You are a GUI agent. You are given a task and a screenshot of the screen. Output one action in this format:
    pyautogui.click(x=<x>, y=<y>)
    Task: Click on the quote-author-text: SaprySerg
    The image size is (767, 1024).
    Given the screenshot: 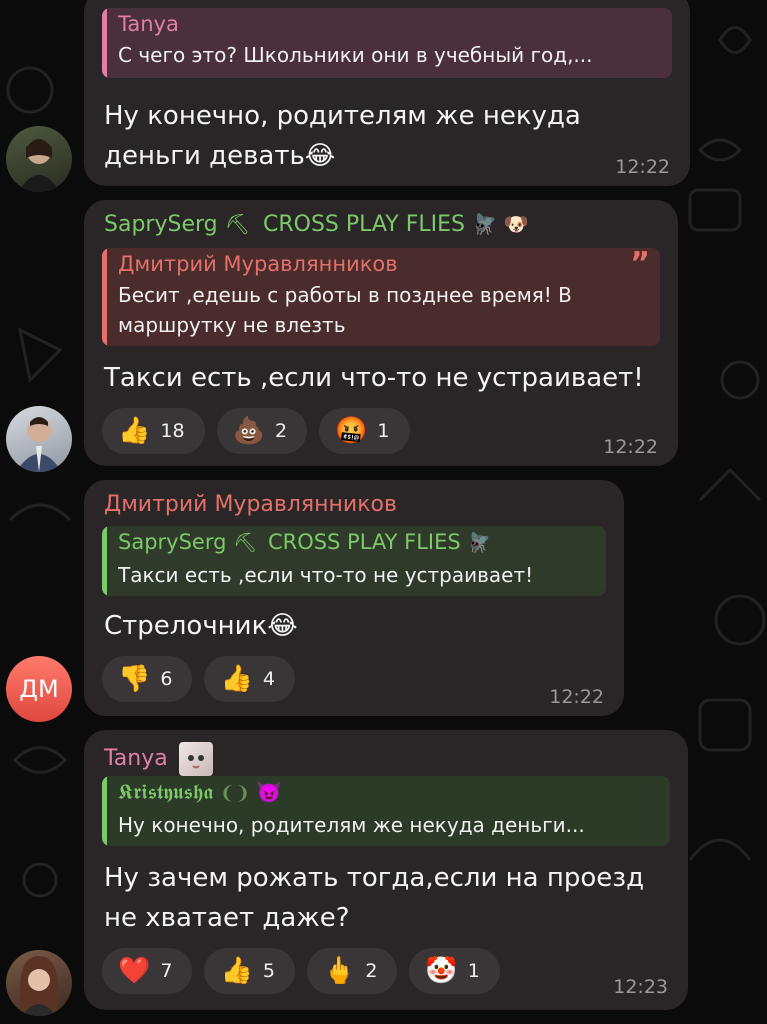 What is the action you would take?
    pyautogui.click(x=172, y=542)
    